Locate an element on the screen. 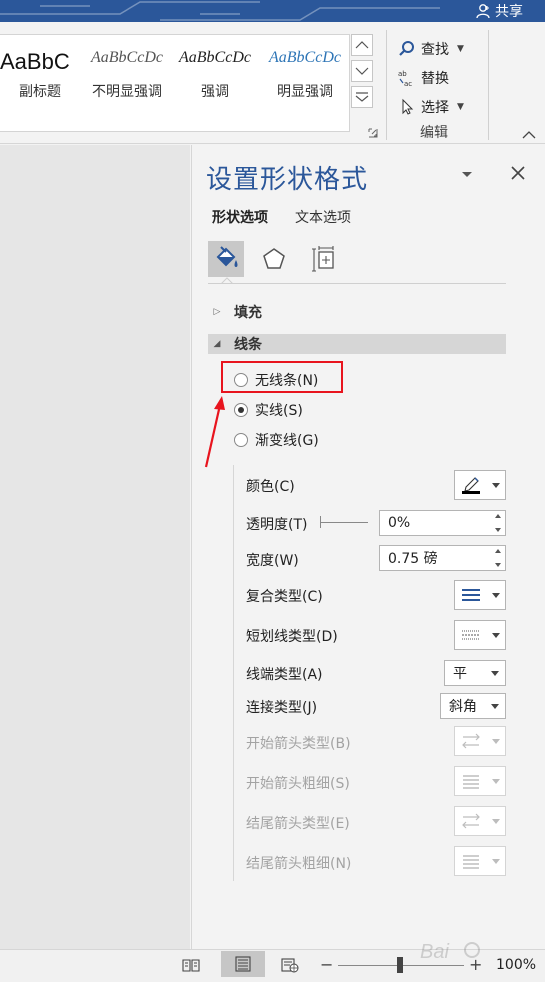 The height and width of the screenshot is (982, 545). share-button: 共享 is located at coordinates (499, 11).